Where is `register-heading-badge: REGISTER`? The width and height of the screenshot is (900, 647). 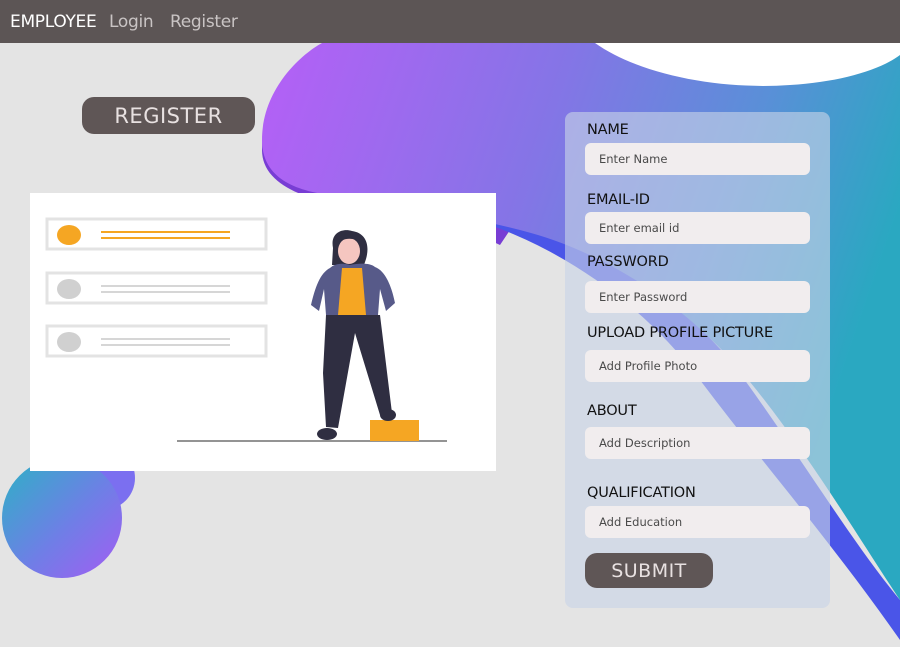
register-heading-badge: REGISTER is located at coordinates (168, 115).